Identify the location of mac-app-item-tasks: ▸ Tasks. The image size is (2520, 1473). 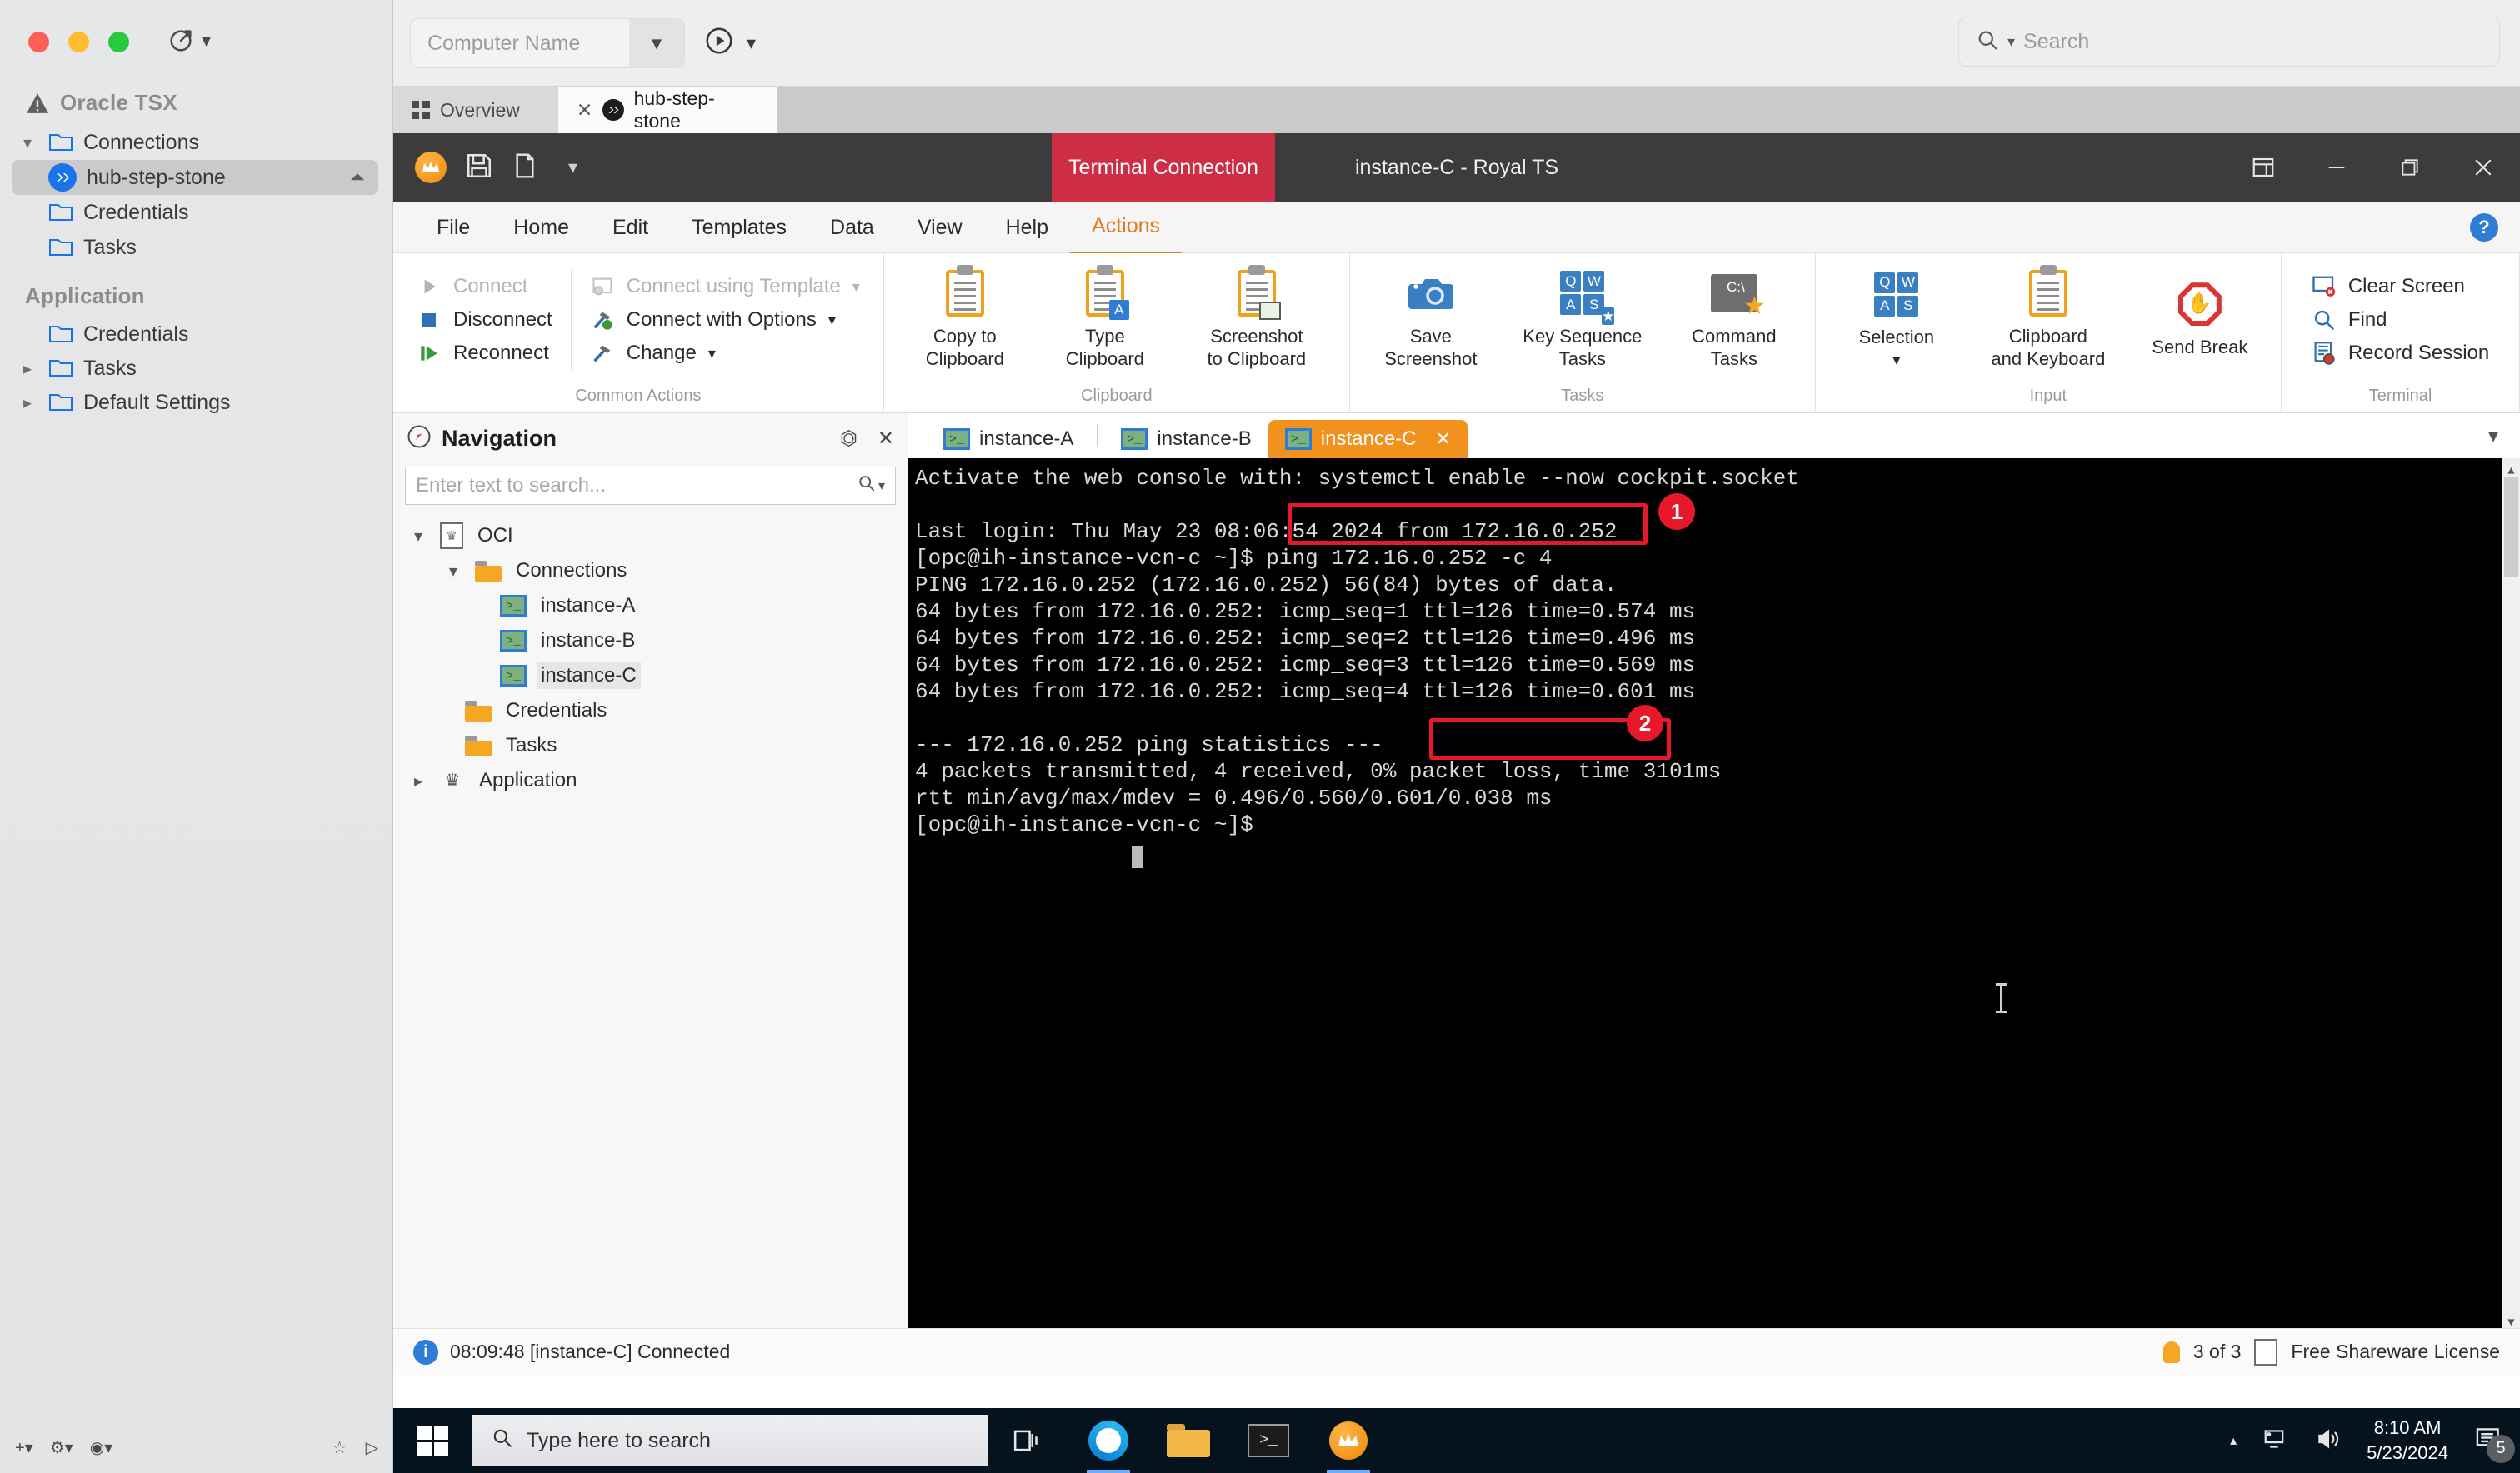
(195, 369).